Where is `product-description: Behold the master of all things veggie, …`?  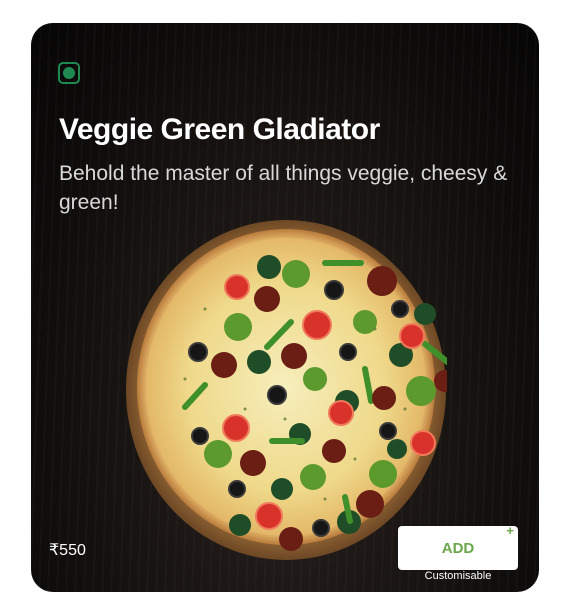
product-description: Behold the master of all things veggie, … is located at coordinates (283, 188).